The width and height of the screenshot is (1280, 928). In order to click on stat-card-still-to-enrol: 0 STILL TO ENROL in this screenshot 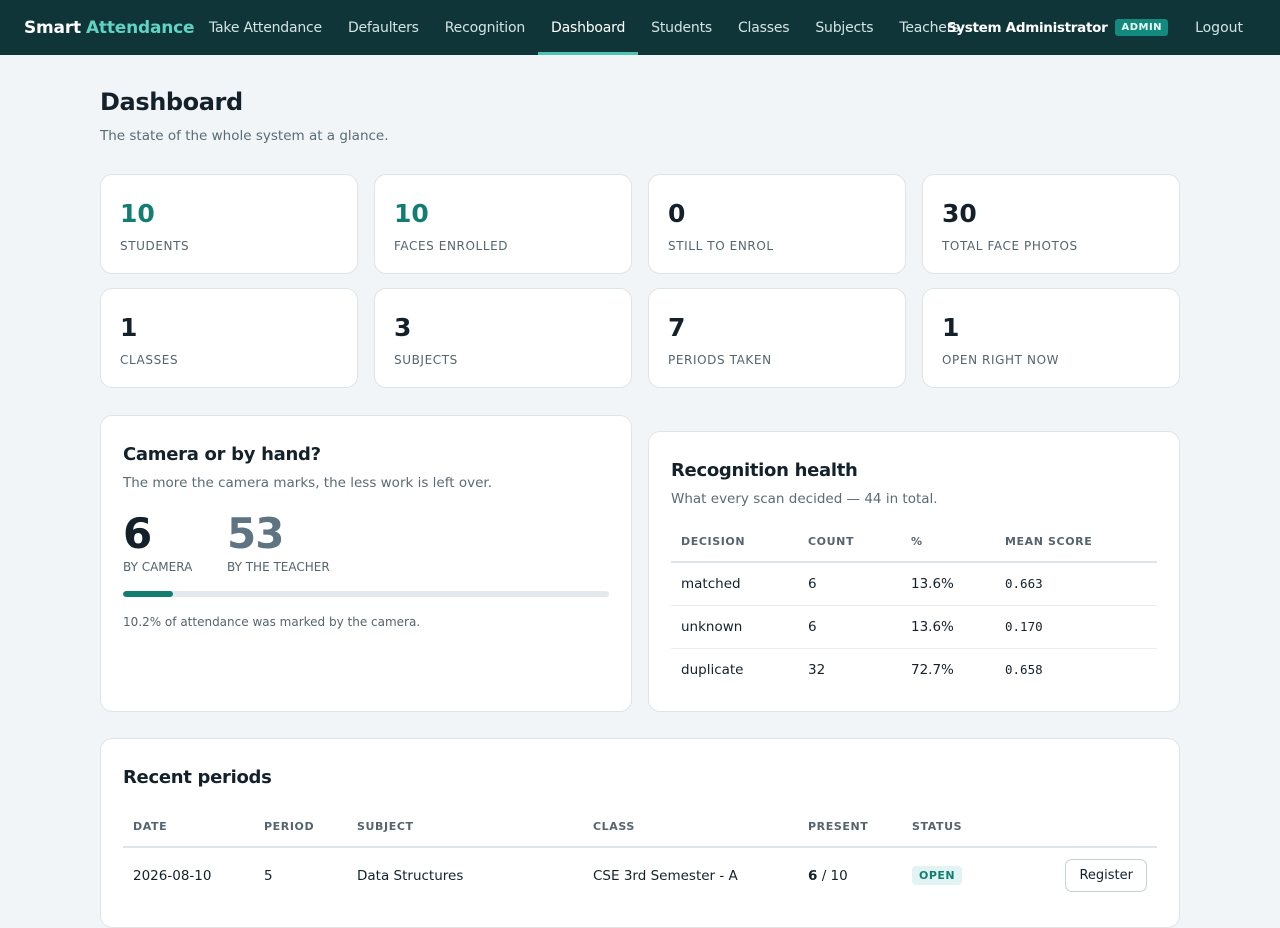, I will do `click(777, 224)`.